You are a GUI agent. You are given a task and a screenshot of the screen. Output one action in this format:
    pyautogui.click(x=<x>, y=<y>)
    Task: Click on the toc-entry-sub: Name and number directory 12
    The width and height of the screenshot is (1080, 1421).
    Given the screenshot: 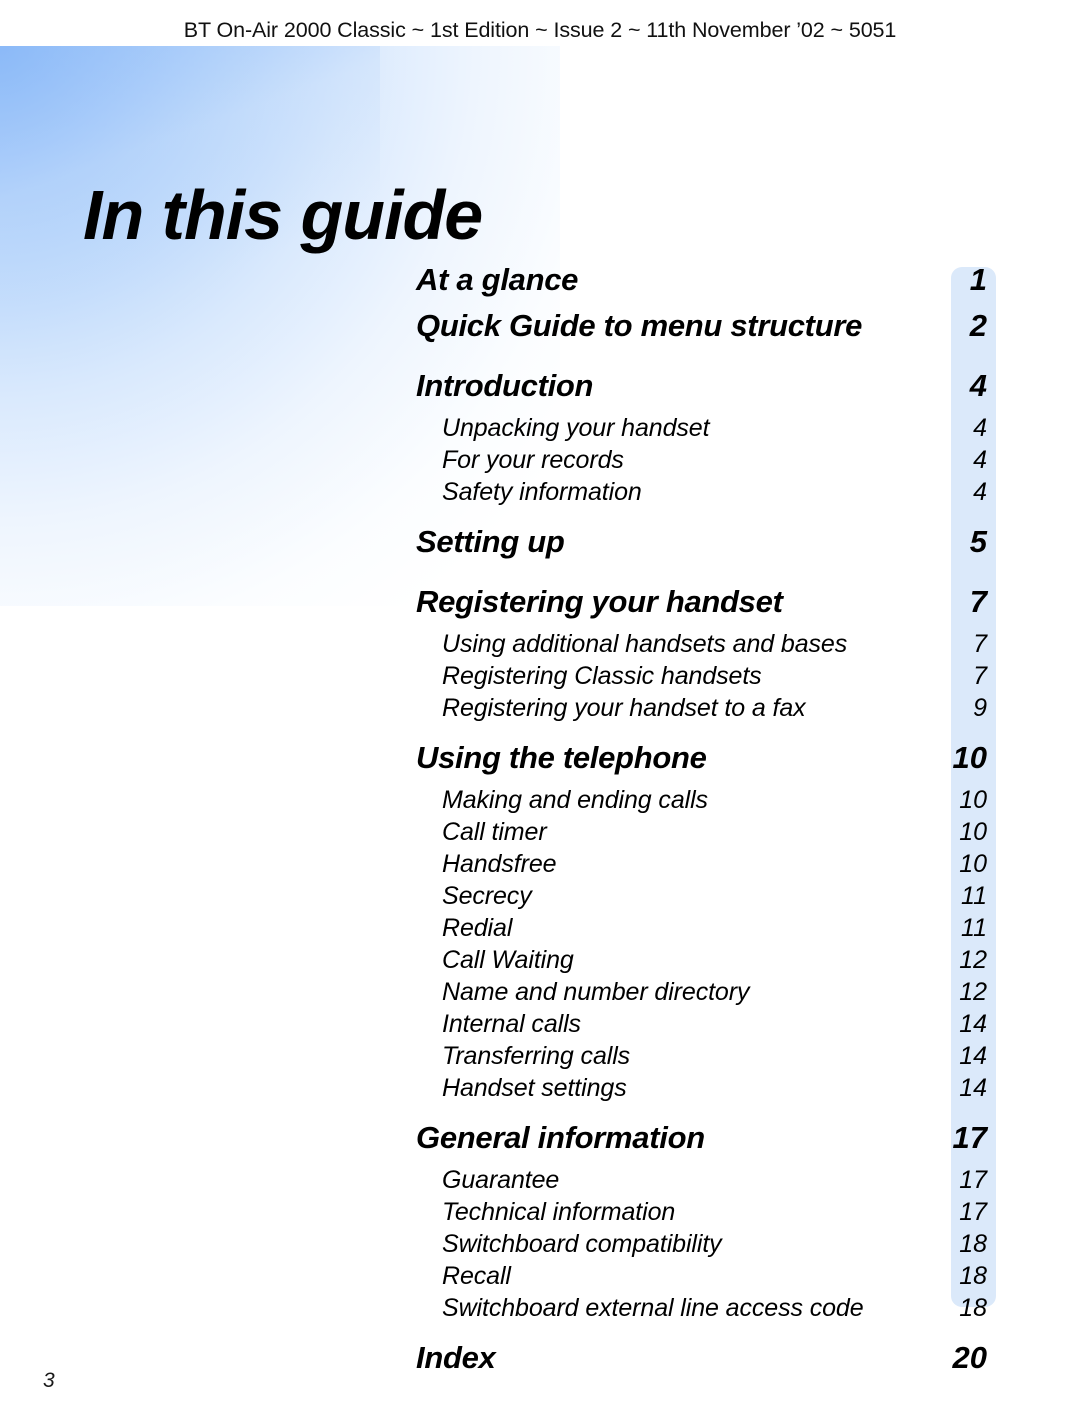 What is the action you would take?
    pyautogui.click(x=706, y=994)
    